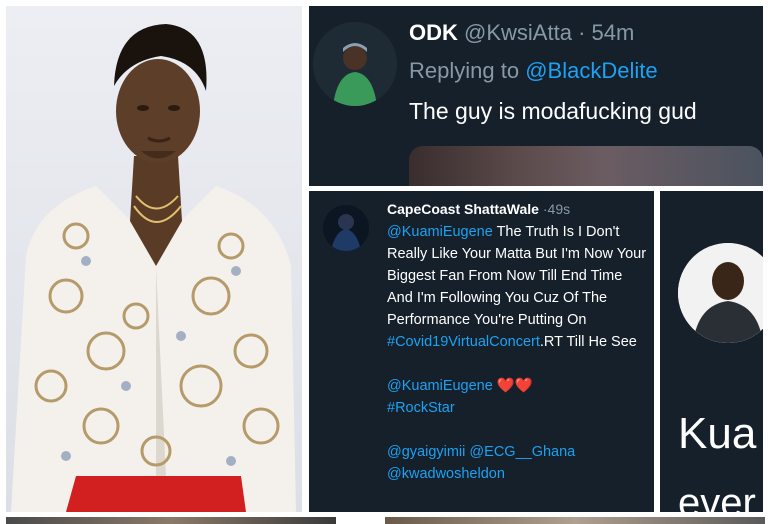 The image size is (768, 524). I want to click on replying-to-line: Replying to @BlackDelite, so click(533, 71).